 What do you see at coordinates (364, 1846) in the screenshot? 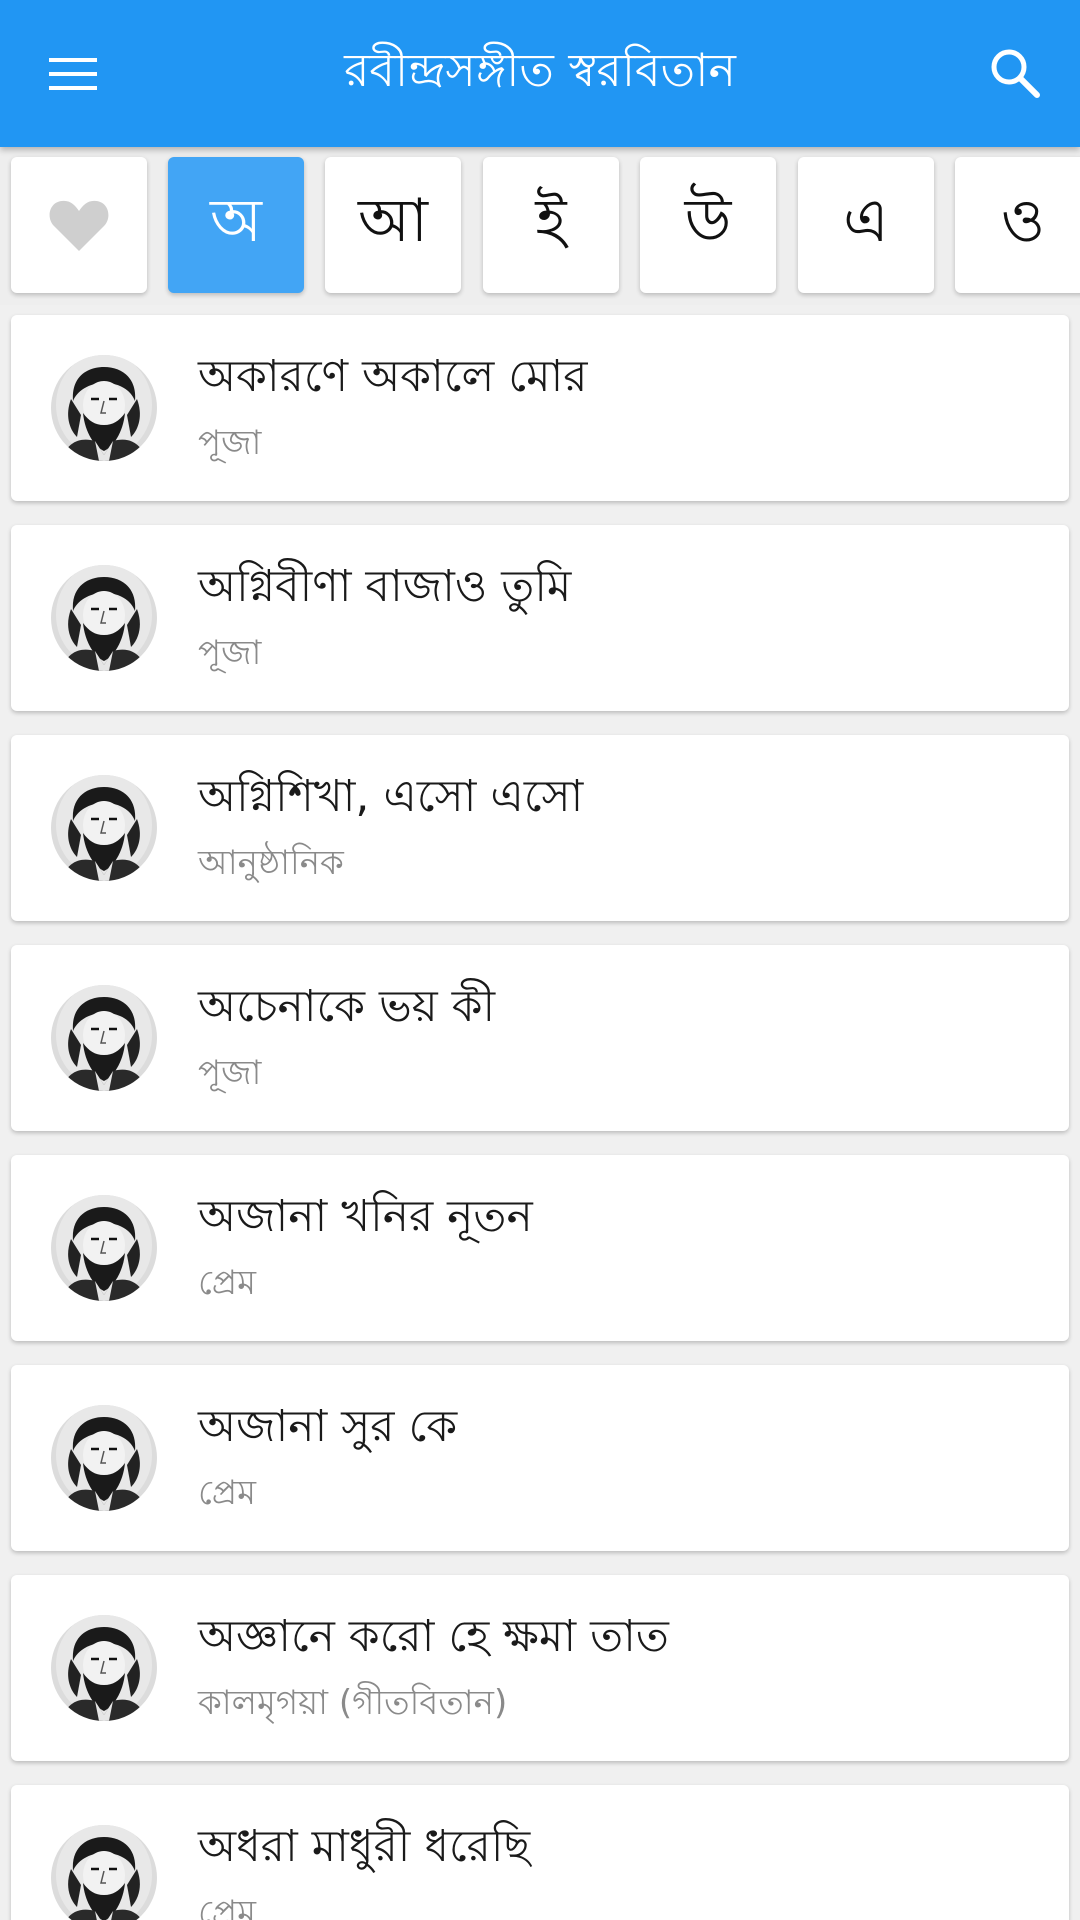
I see `song-title: অধরা মাধুরী ধরেছি` at bounding box center [364, 1846].